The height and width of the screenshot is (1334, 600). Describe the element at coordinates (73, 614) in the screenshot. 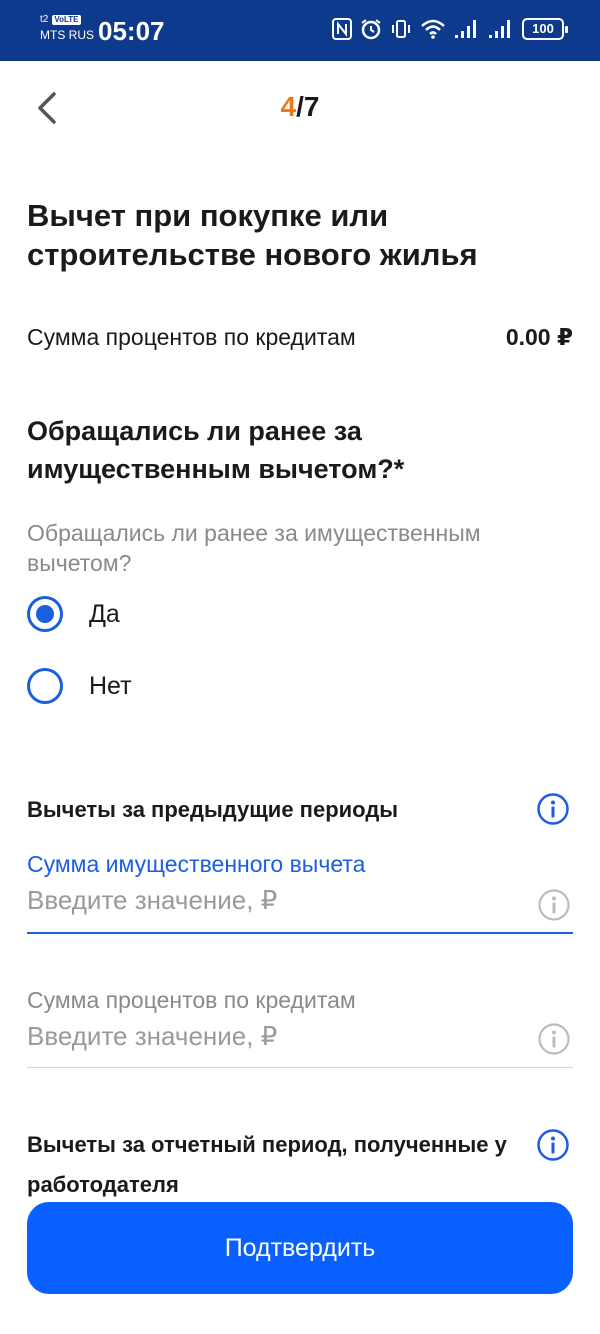

I see `radio-yes: Да` at that location.